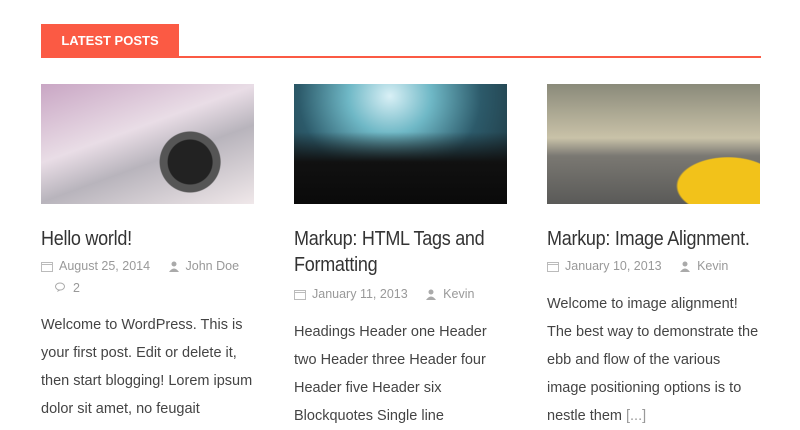  Describe the element at coordinates (147, 277) in the screenshot. I see `post-meta: August 25, 2014 John Doe 2` at that location.